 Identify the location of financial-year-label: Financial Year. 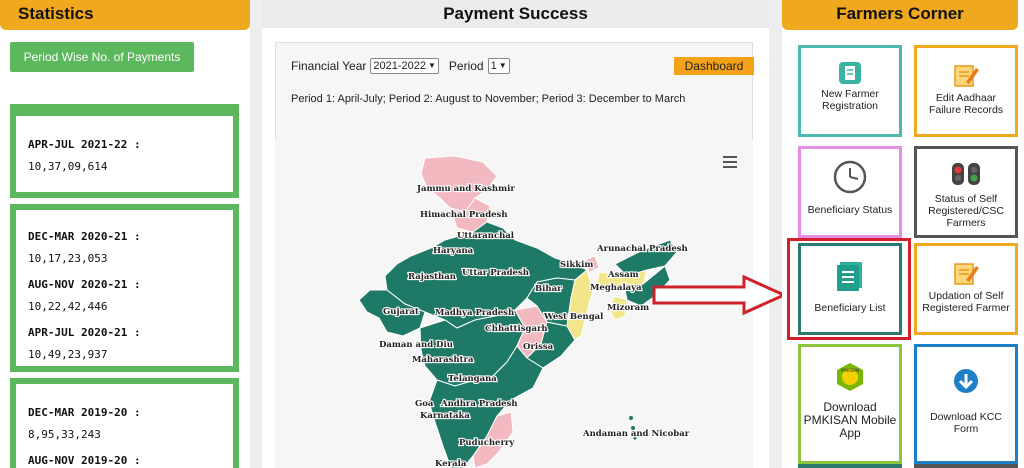
(329, 66).